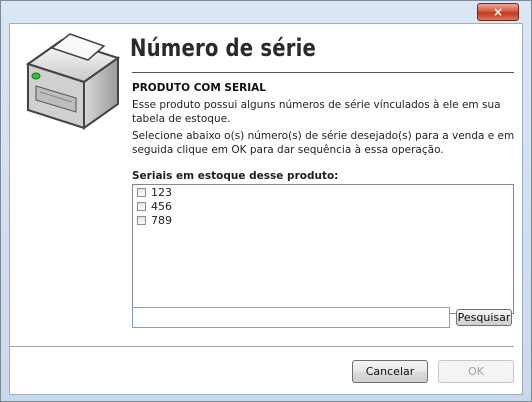  I want to click on serial-item: 789, so click(323, 220).